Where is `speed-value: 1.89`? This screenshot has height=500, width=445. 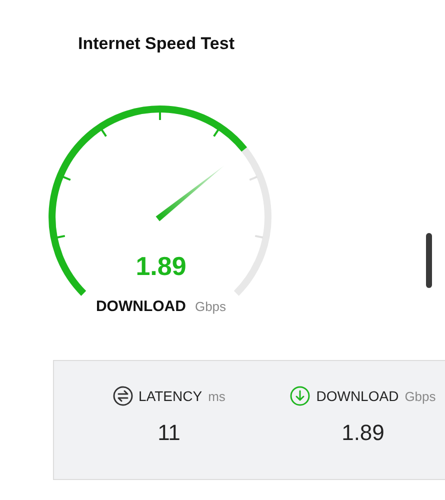 speed-value: 1.89 is located at coordinates (161, 266).